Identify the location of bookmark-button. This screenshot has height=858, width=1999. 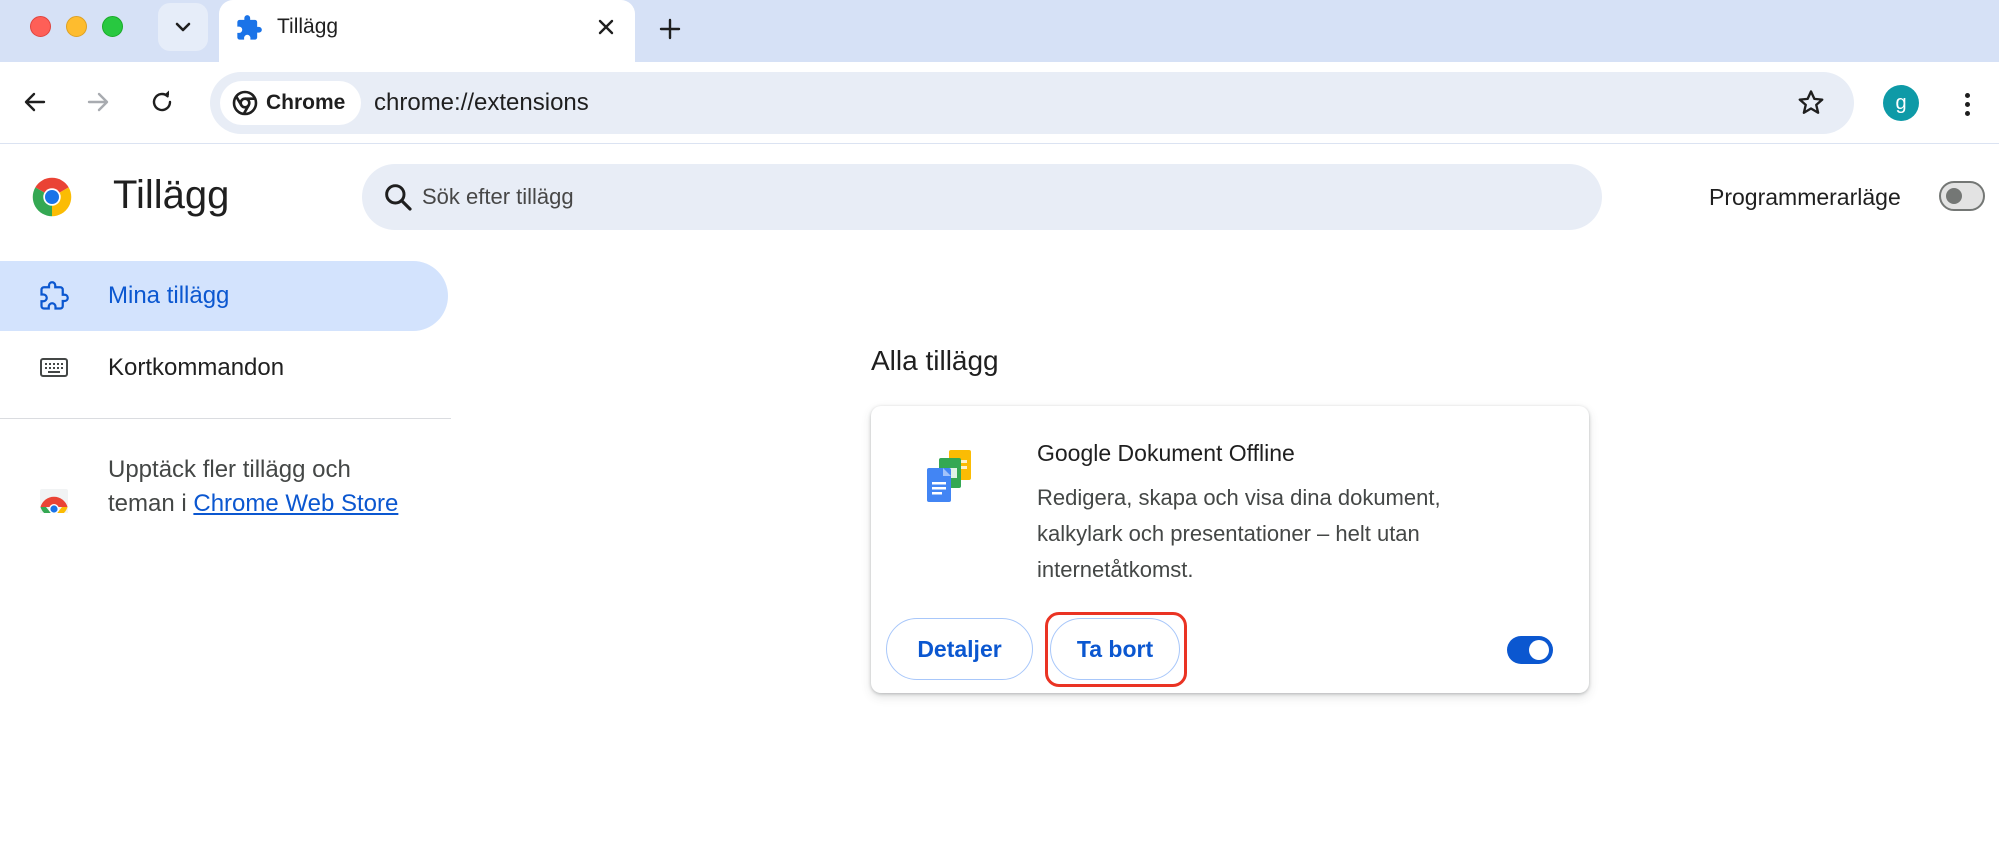
(1811, 103).